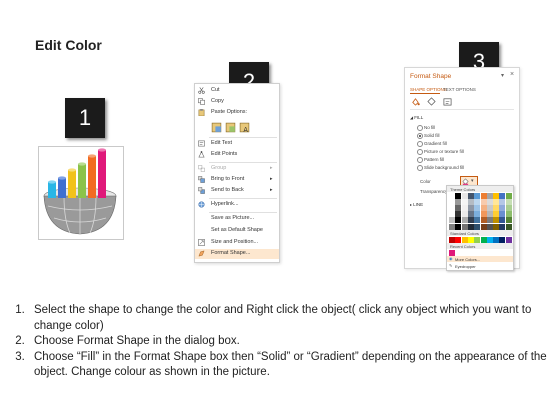  I want to click on line-section-header: ▸ LINE, so click(416, 204).